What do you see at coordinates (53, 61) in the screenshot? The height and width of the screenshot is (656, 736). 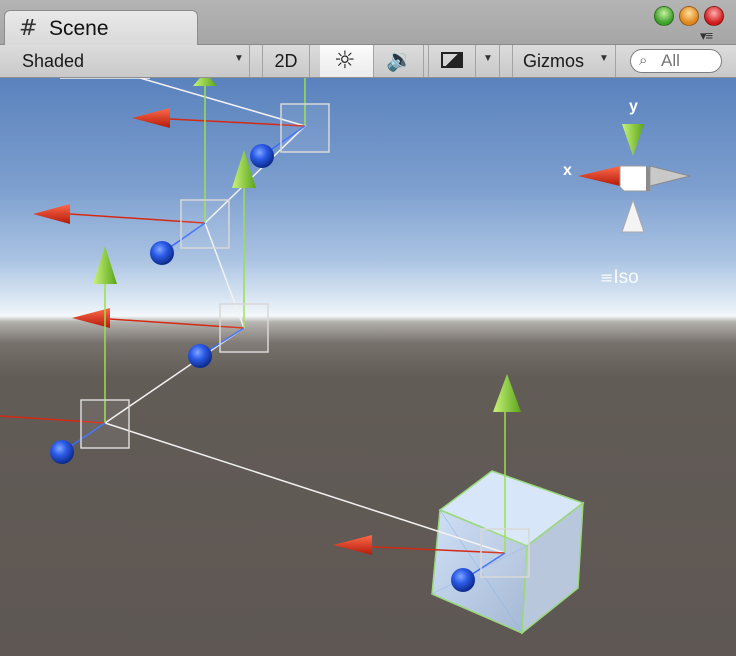 I see `shading-mode-label: Shaded` at bounding box center [53, 61].